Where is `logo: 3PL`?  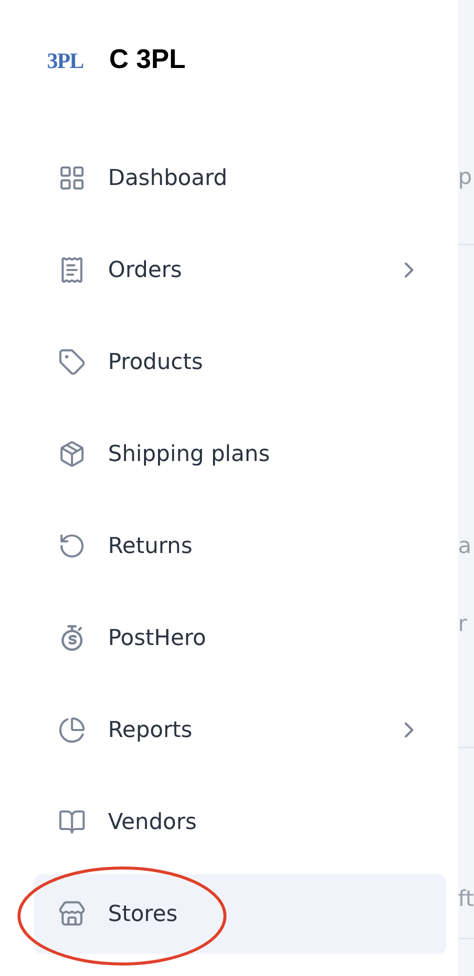 logo: 3PL is located at coordinates (65, 61).